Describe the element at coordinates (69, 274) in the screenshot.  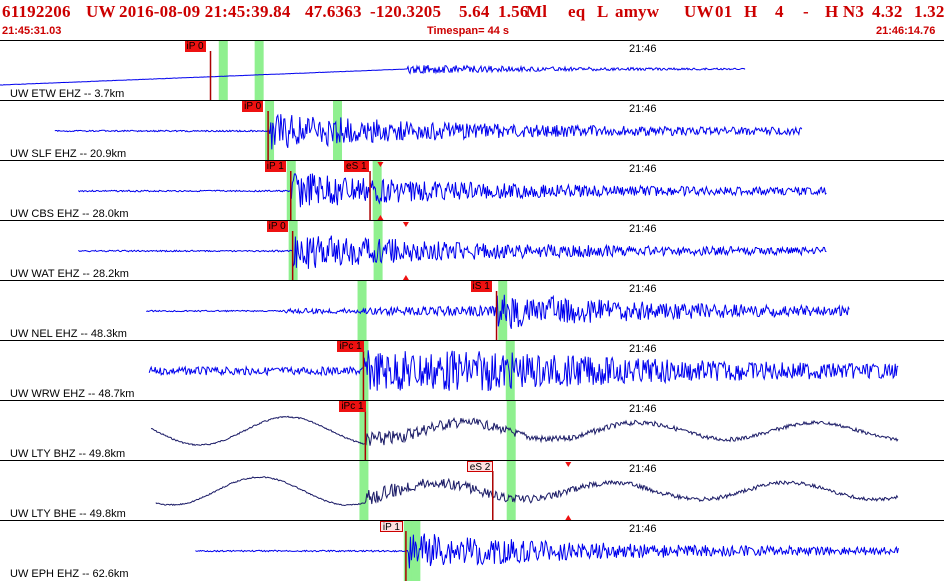
I see `channel-label: UW WAT EHZ -- 28.2km` at that location.